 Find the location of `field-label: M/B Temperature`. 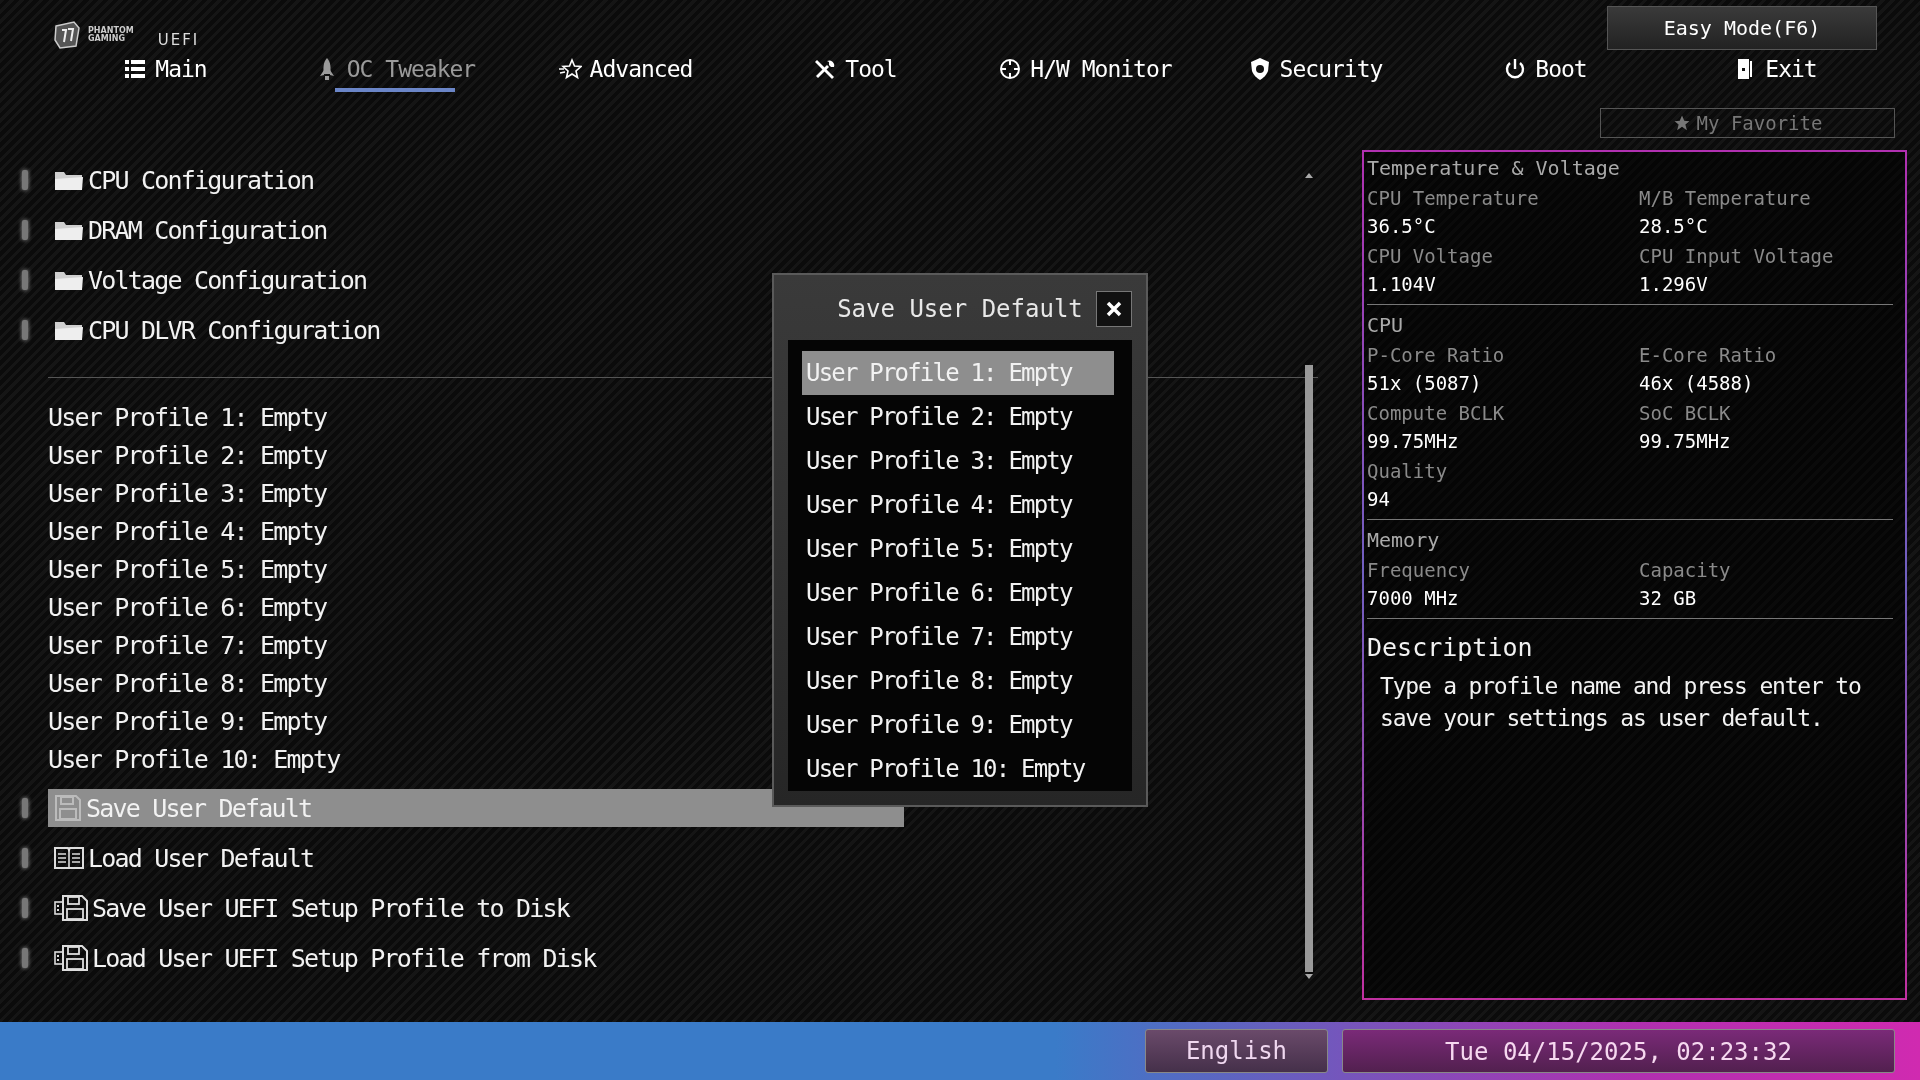

field-label: M/B Temperature is located at coordinates (1725, 198).